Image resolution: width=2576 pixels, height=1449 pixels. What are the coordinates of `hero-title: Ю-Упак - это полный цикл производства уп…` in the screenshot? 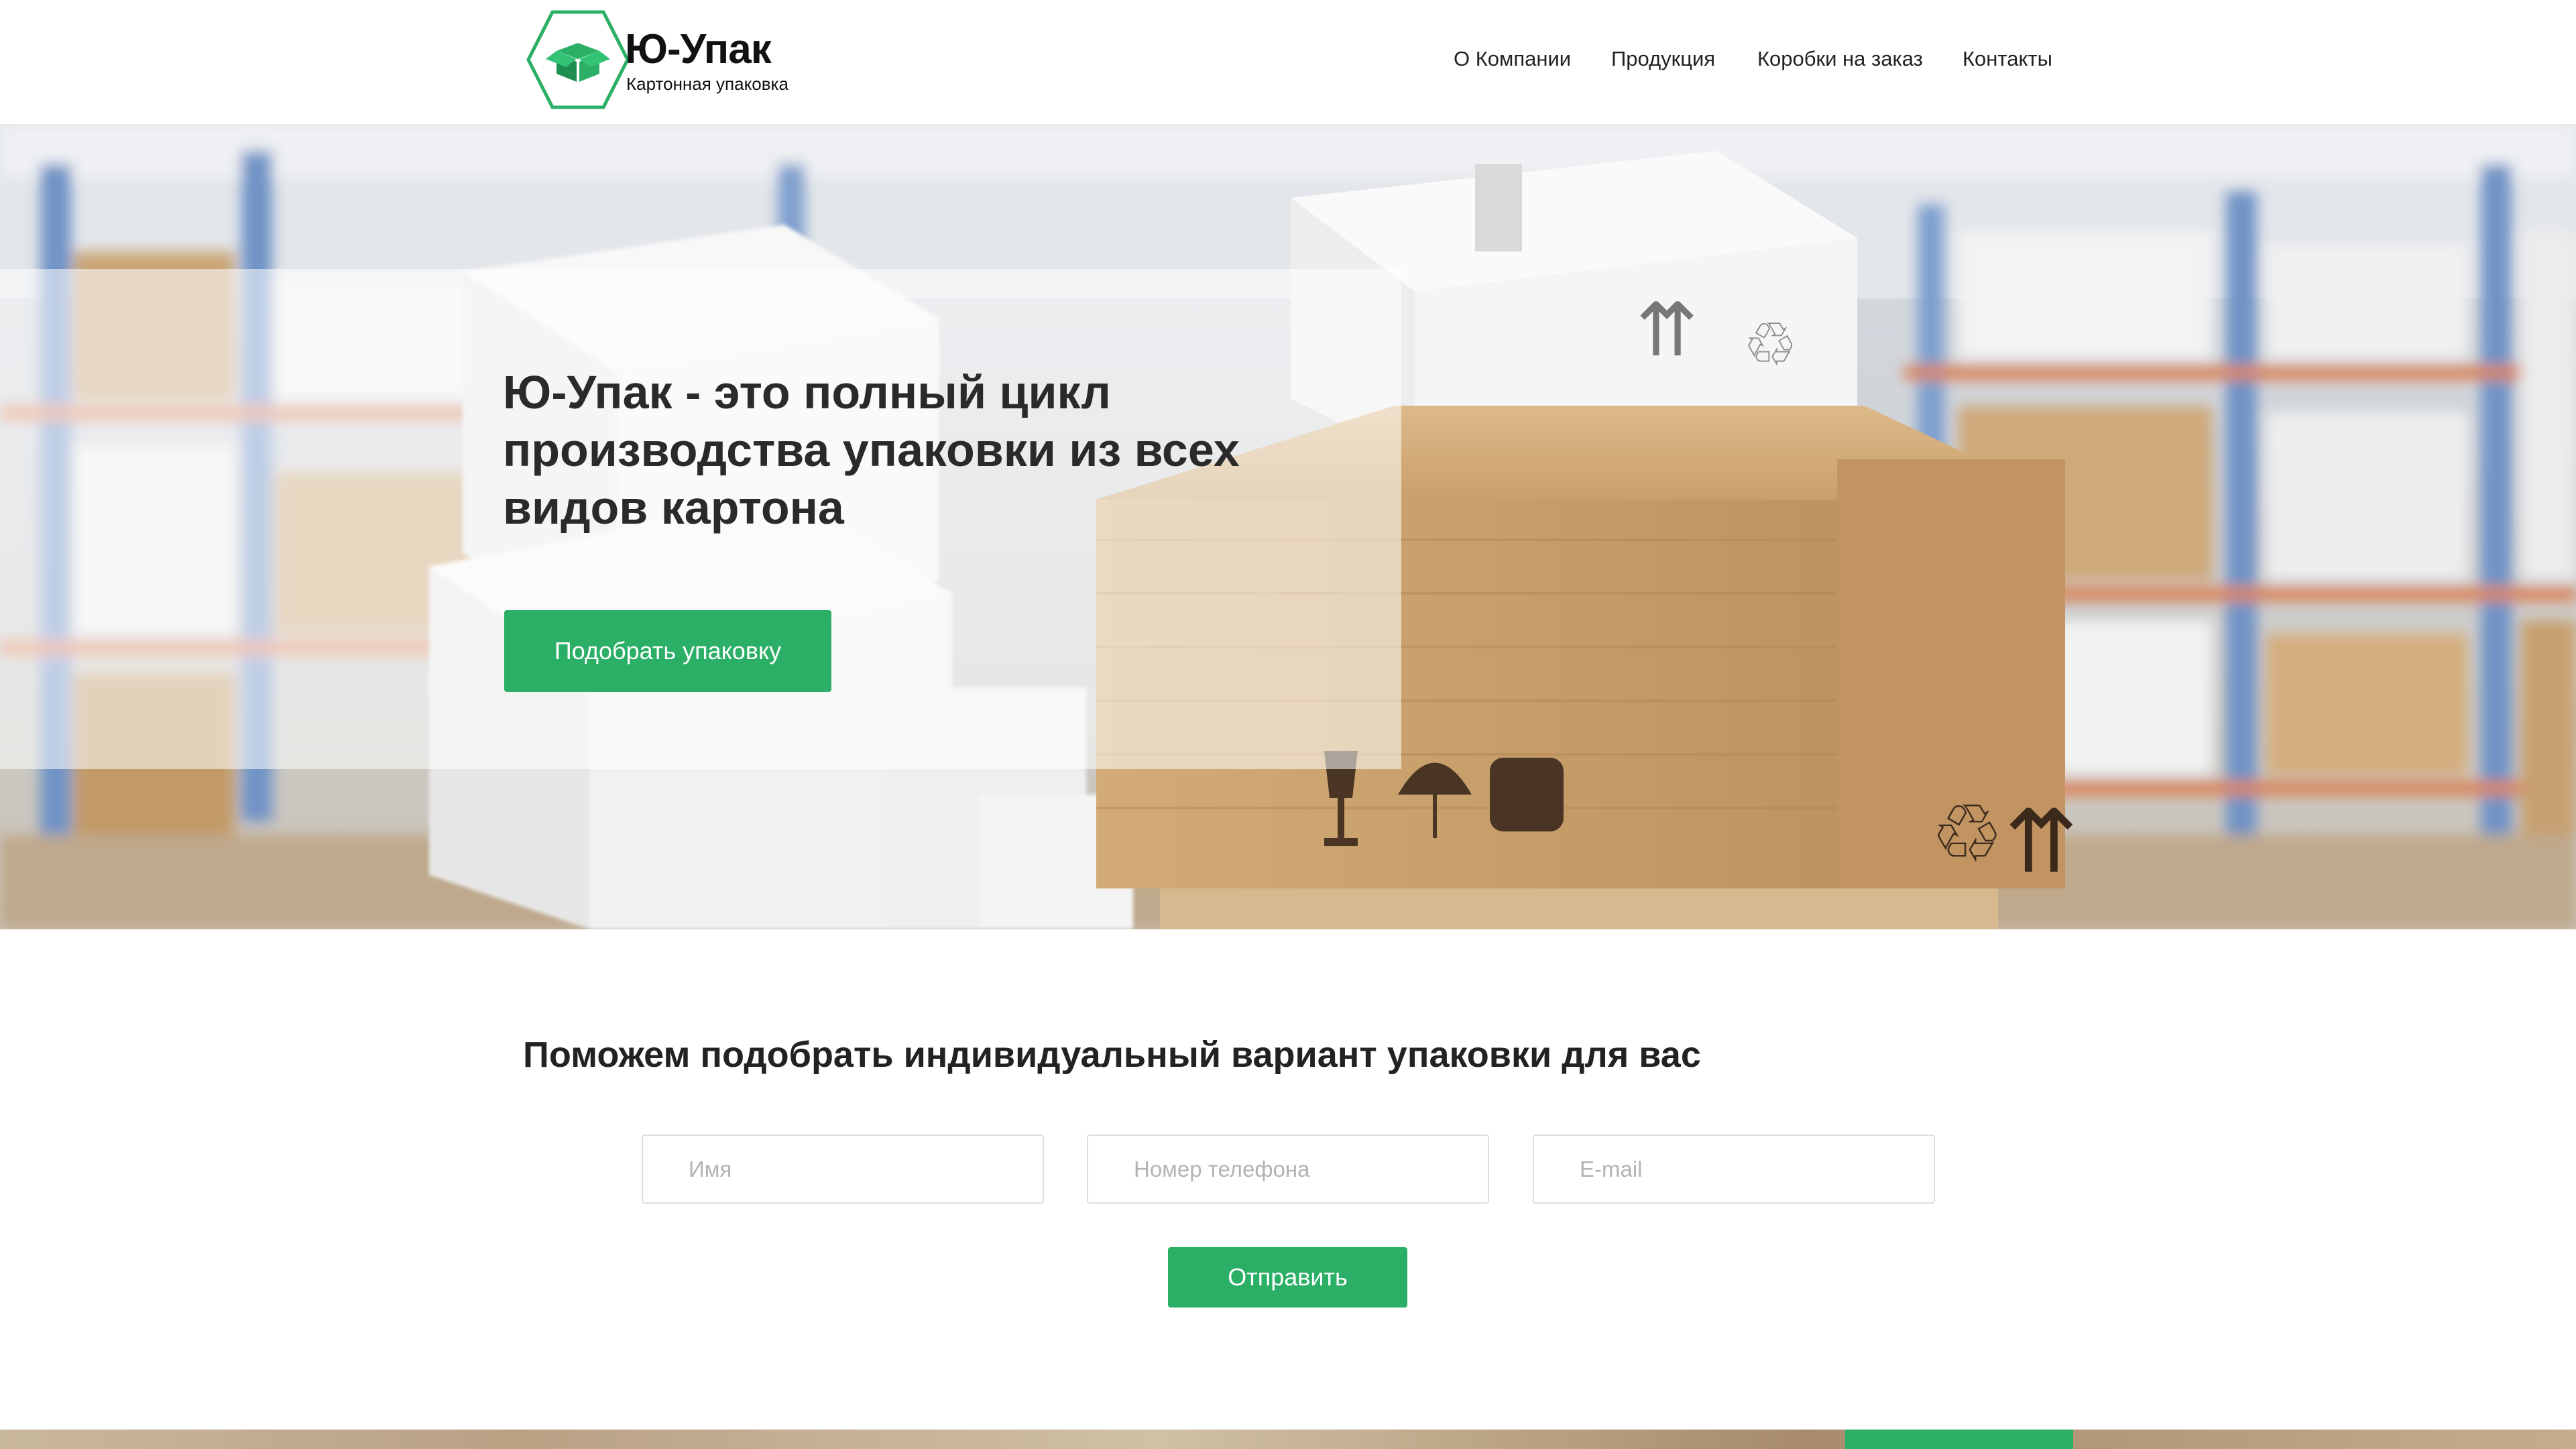 It's located at (871, 450).